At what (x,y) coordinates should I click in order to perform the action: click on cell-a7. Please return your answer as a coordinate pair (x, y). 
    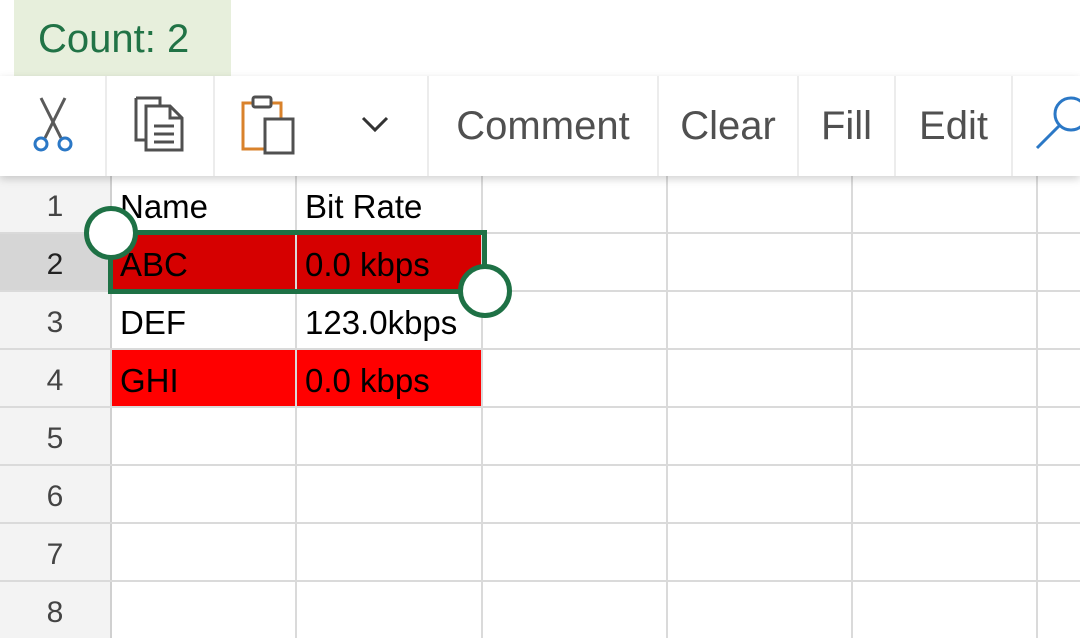
    Looking at the image, I should click on (204, 552).